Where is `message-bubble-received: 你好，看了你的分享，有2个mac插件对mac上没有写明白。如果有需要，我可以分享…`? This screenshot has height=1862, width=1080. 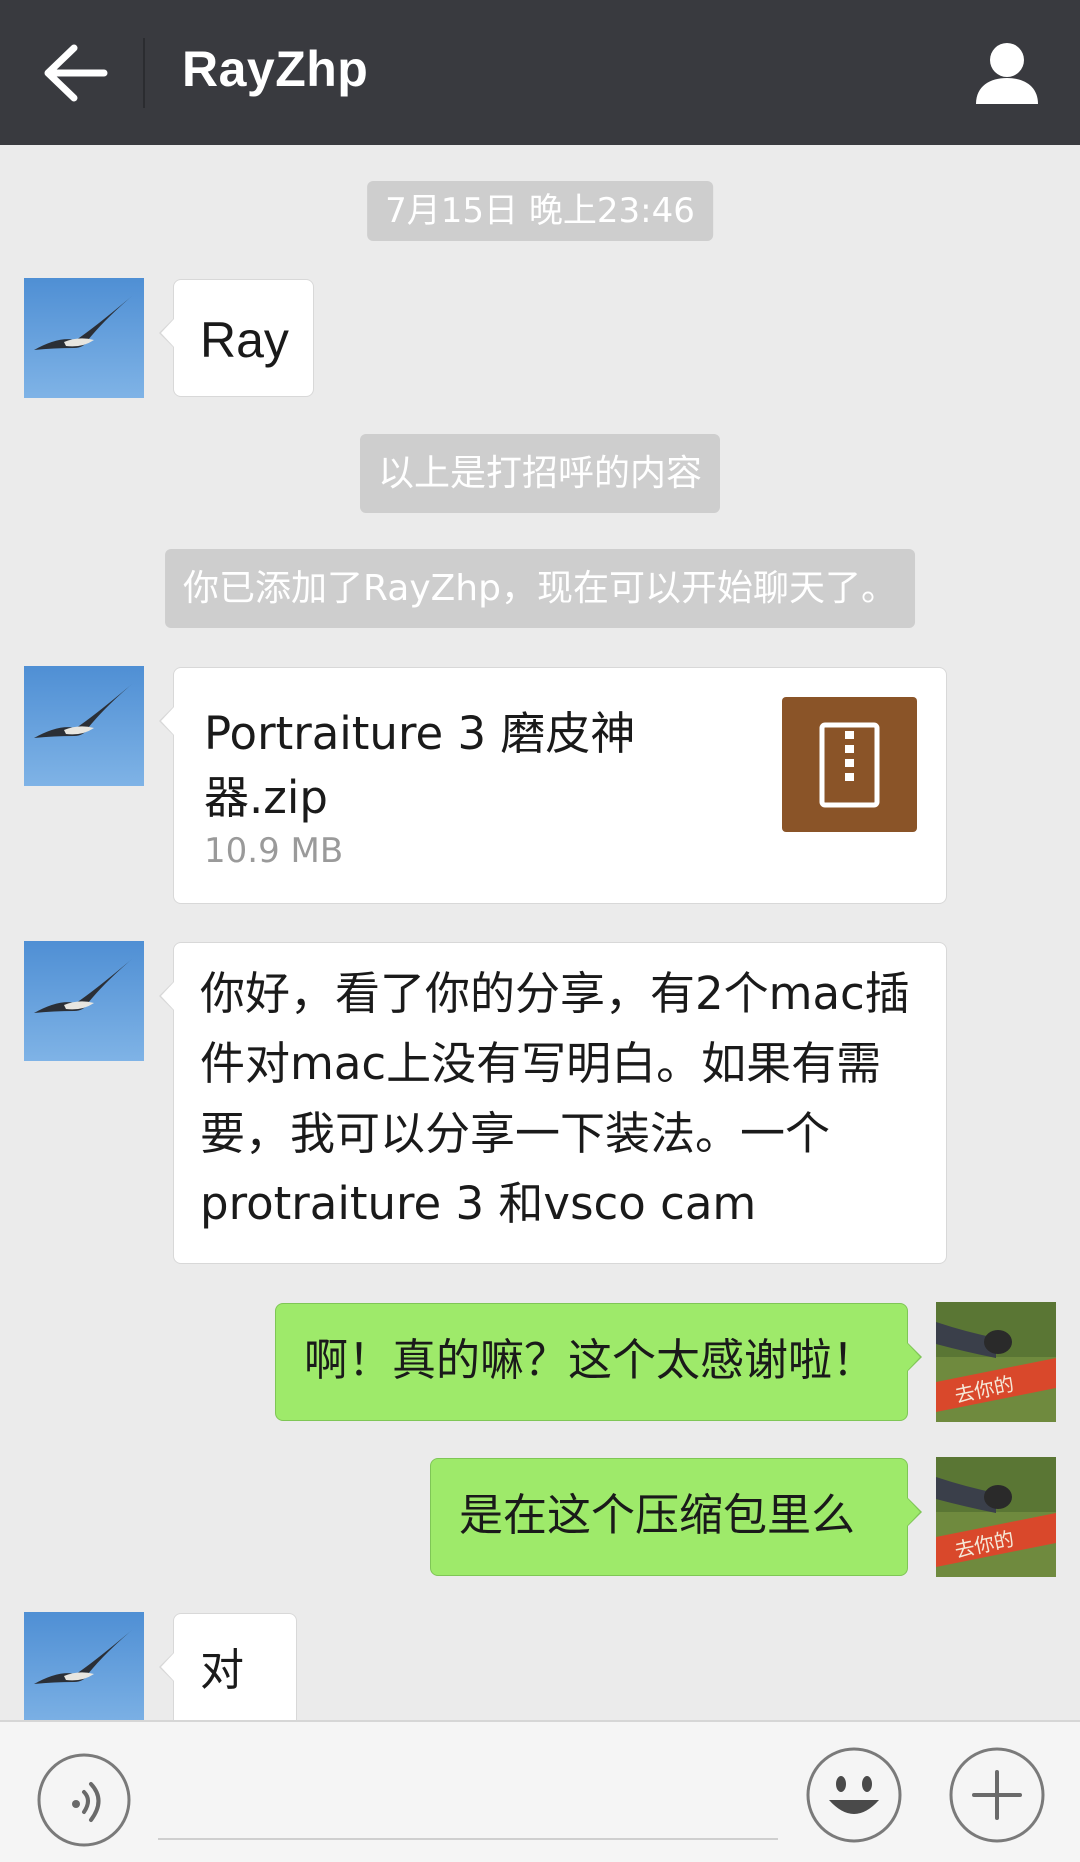 message-bubble-received: 你好，看了你的分享，有2个mac插件对mac上没有写明白。如果有需要，我可以分享… is located at coordinates (553, 1103).